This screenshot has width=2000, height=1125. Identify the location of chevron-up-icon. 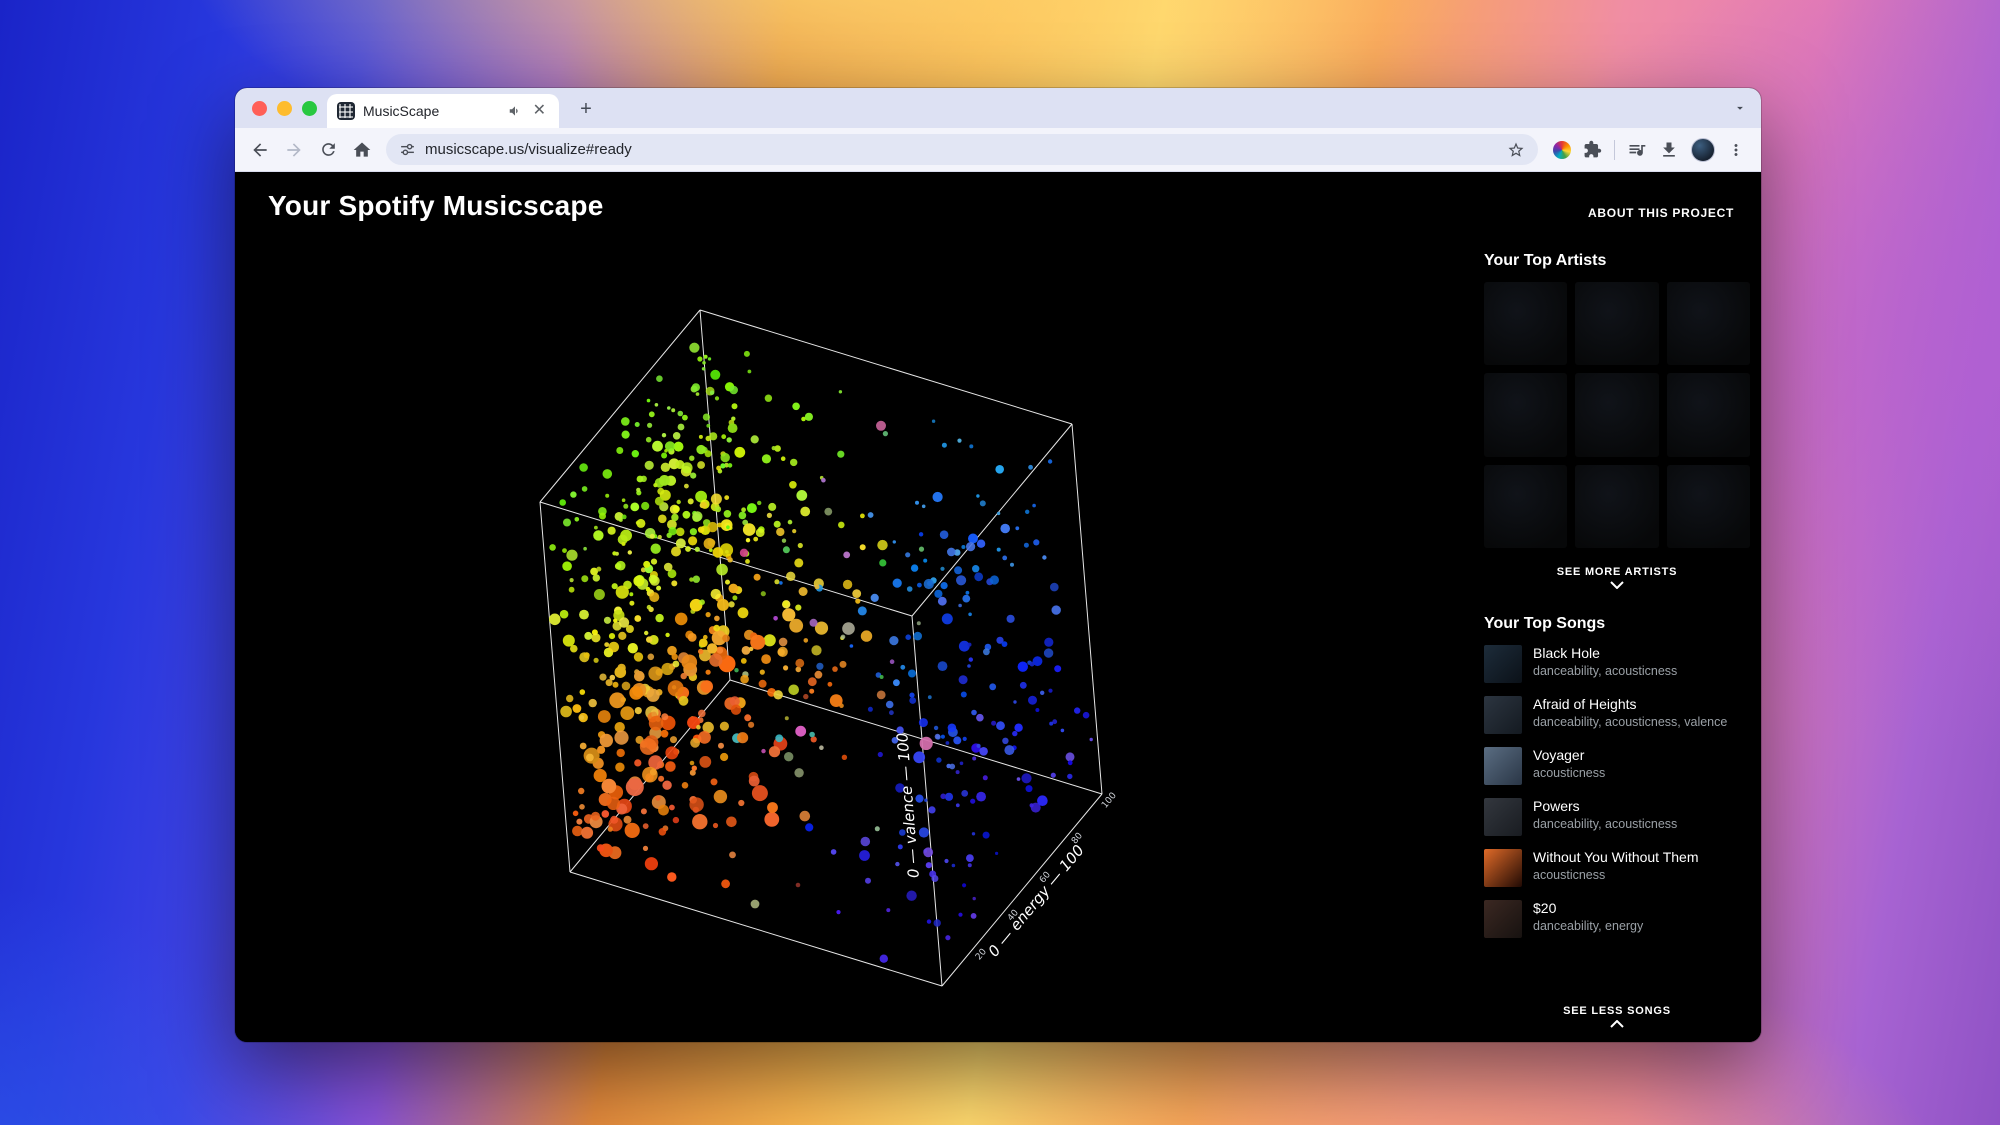
(1617, 1024).